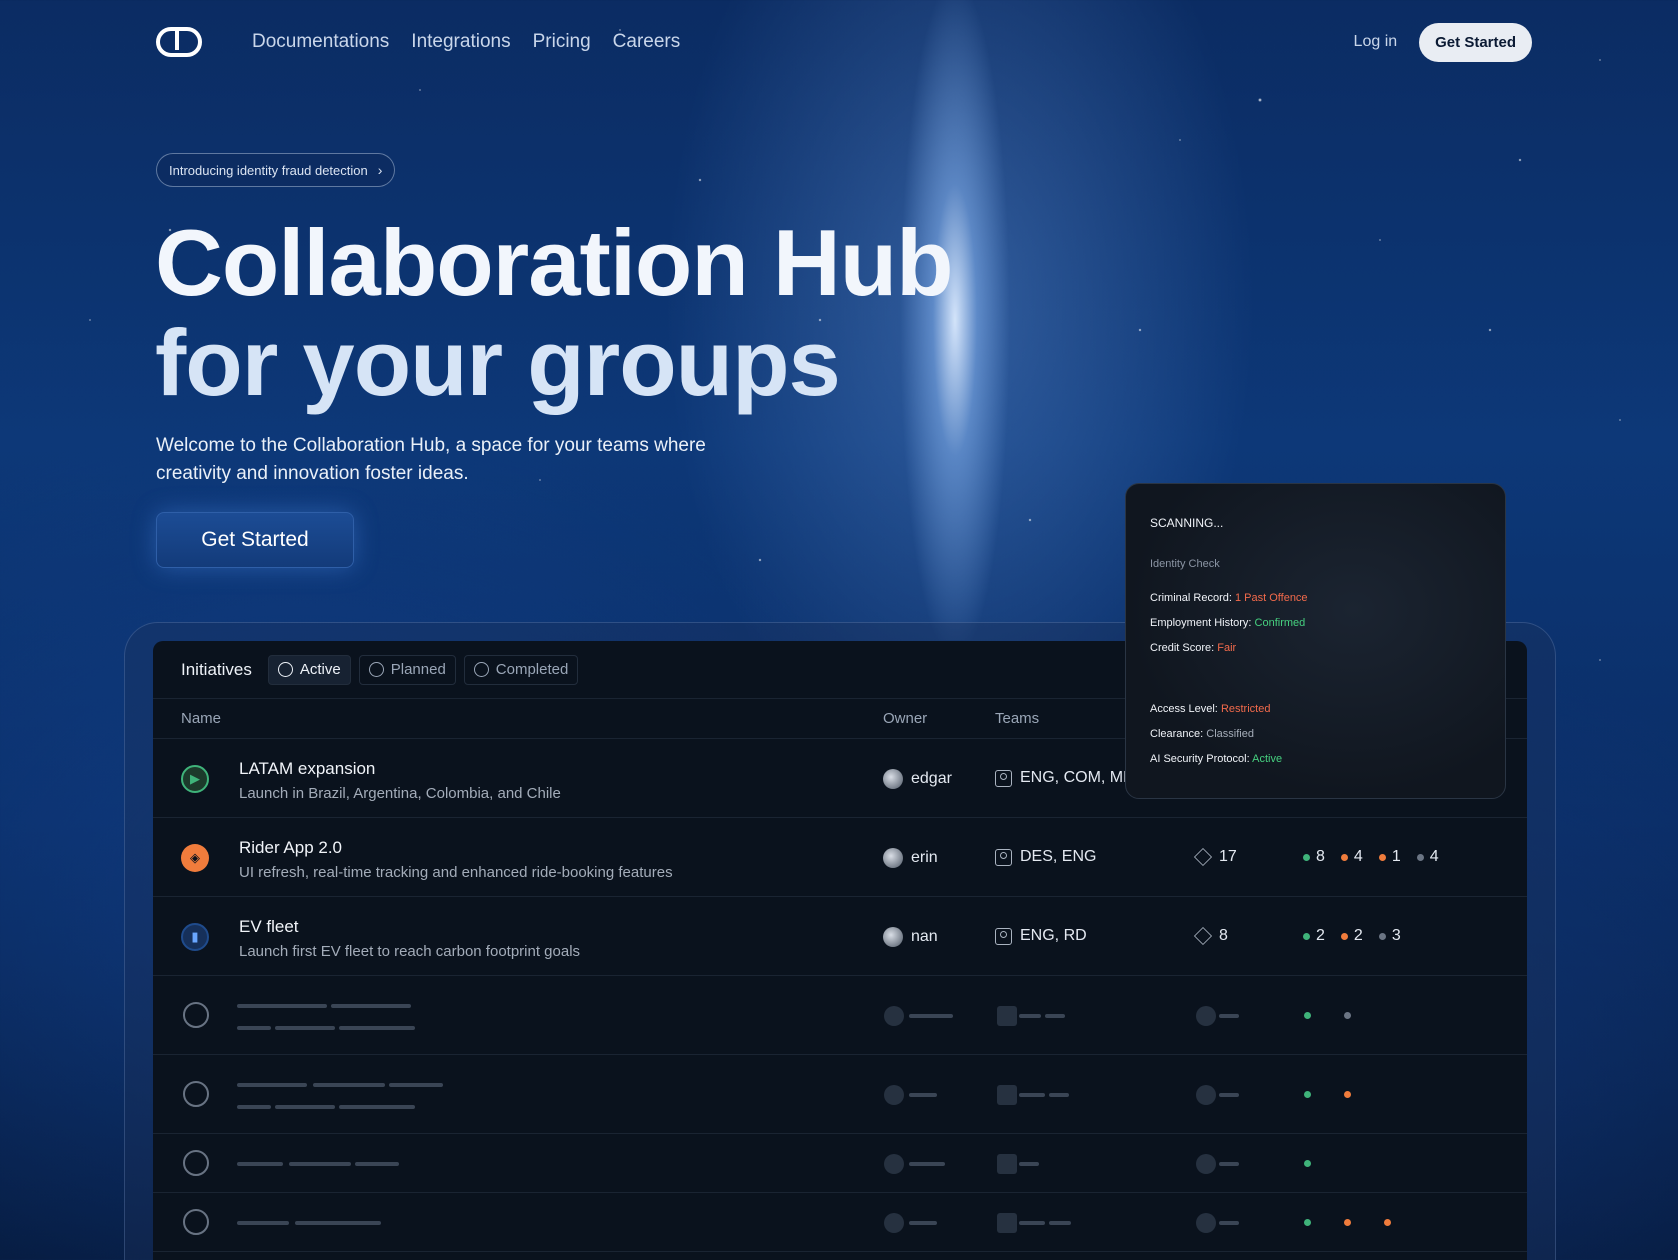  I want to click on tab-planned-label: Planned, so click(418, 669).